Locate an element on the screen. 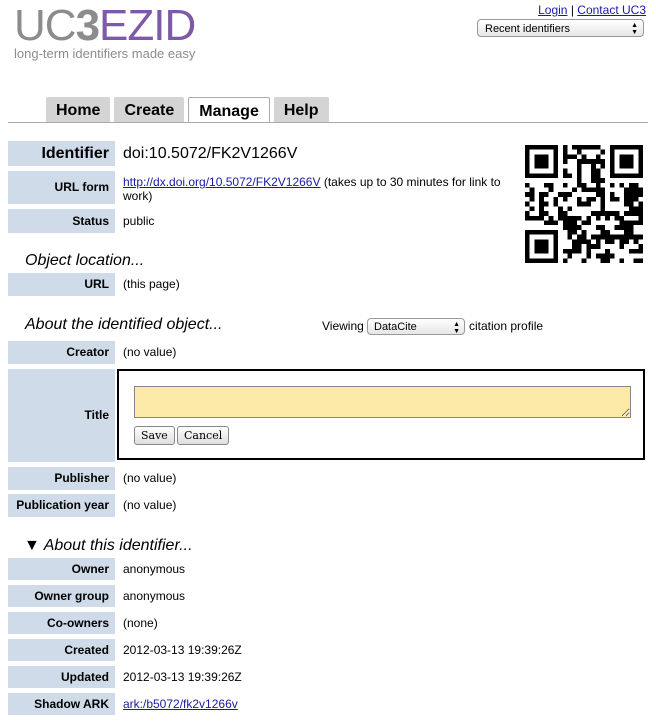 Image resolution: width=656 pixels, height=722 pixels. title-textarea is located at coordinates (382, 402).